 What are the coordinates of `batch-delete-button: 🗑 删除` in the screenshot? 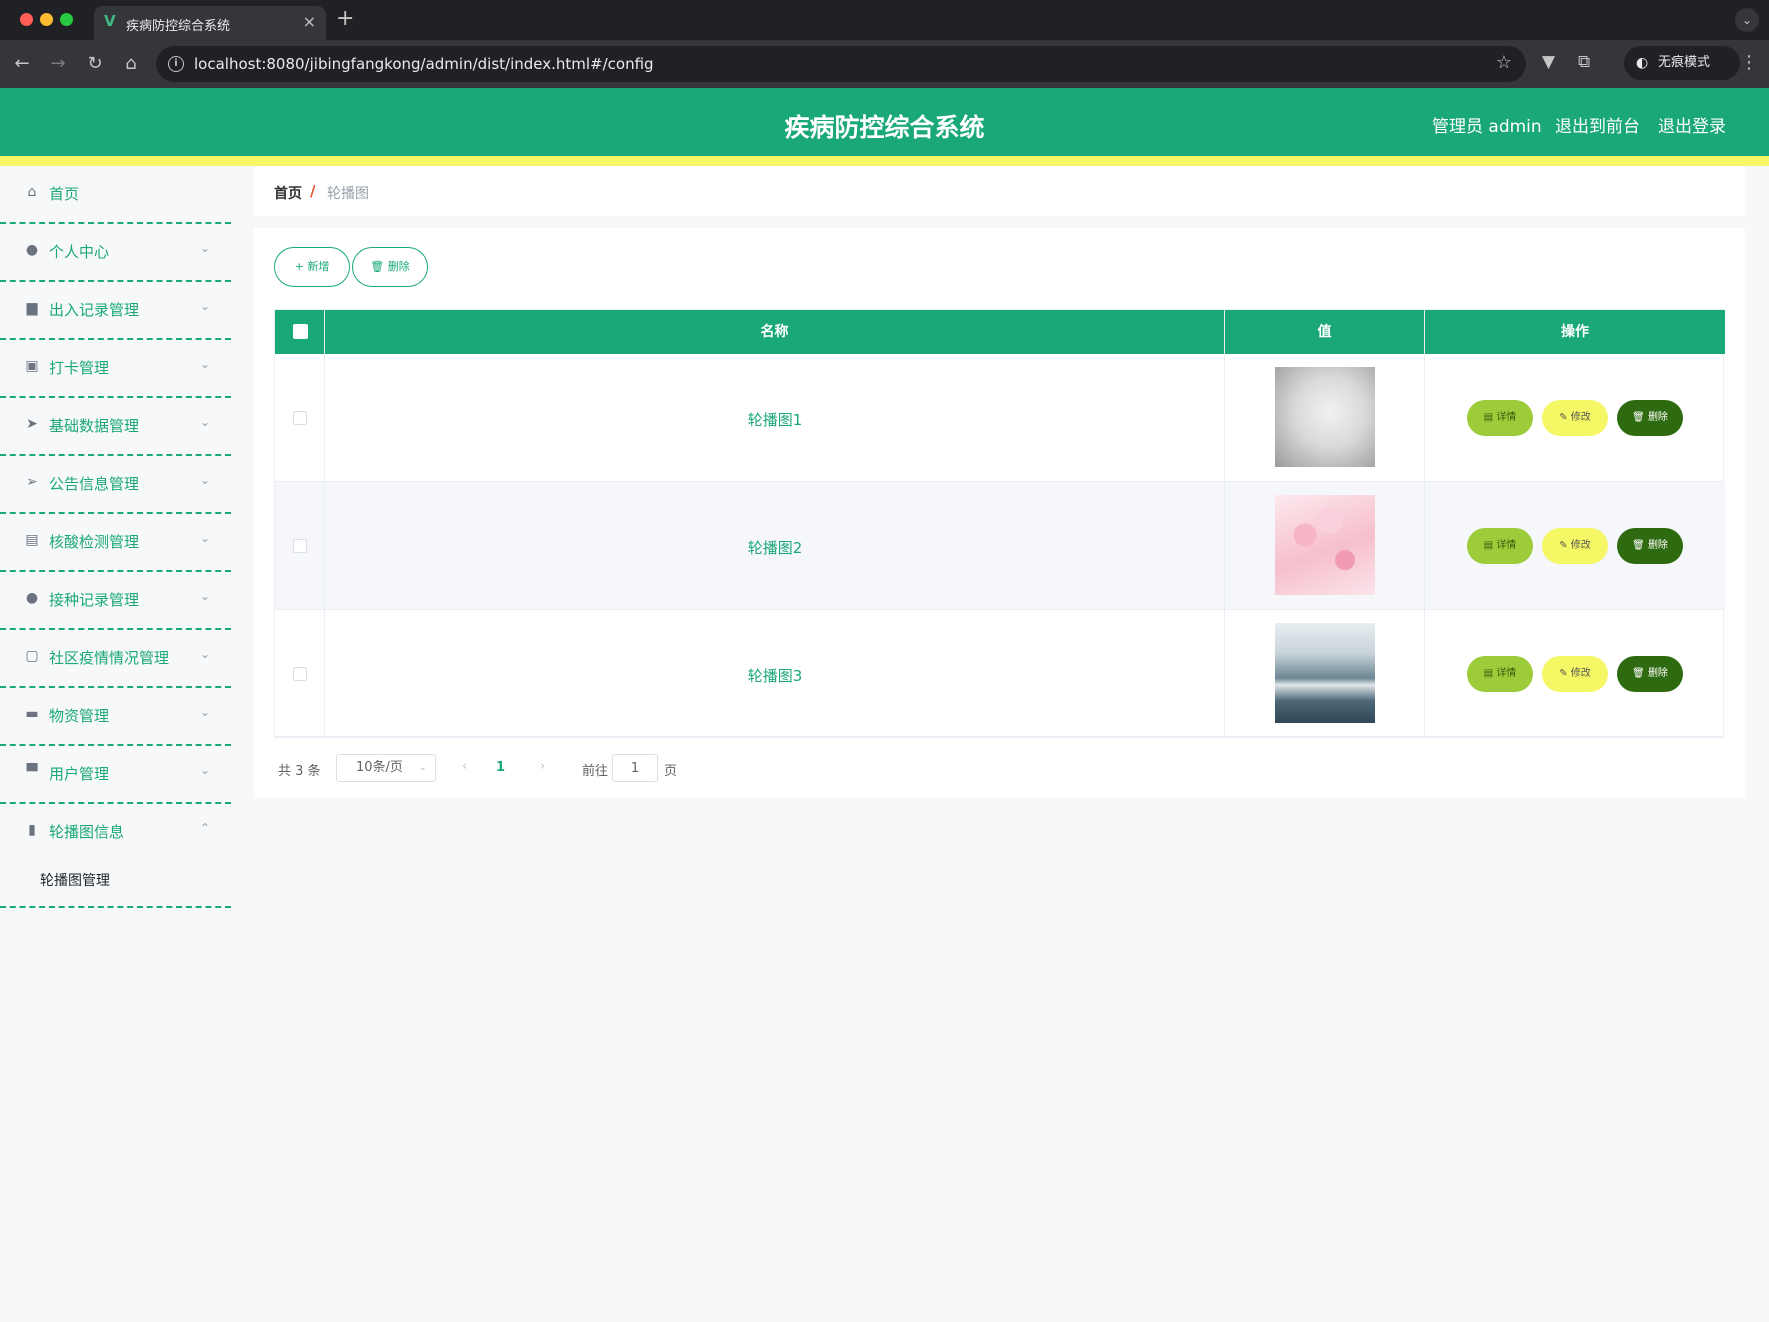 It's located at (390, 267).